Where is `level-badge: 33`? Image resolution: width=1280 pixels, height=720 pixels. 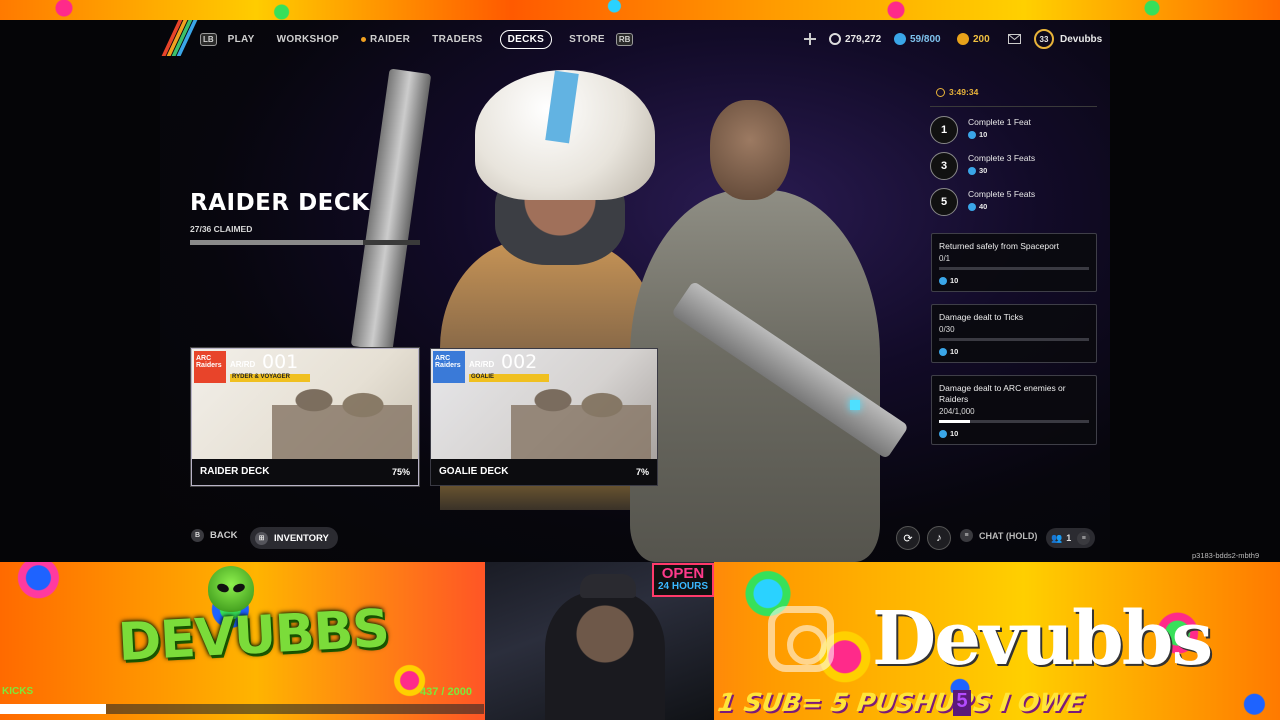
level-badge: 33 is located at coordinates (1044, 39).